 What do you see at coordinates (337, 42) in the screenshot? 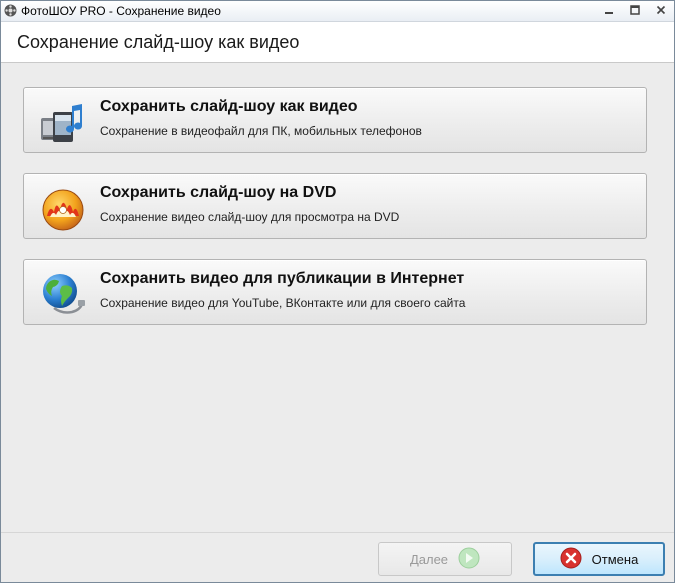
I see `dialog-header: Сохранение слайд-шоу как видео` at bounding box center [337, 42].